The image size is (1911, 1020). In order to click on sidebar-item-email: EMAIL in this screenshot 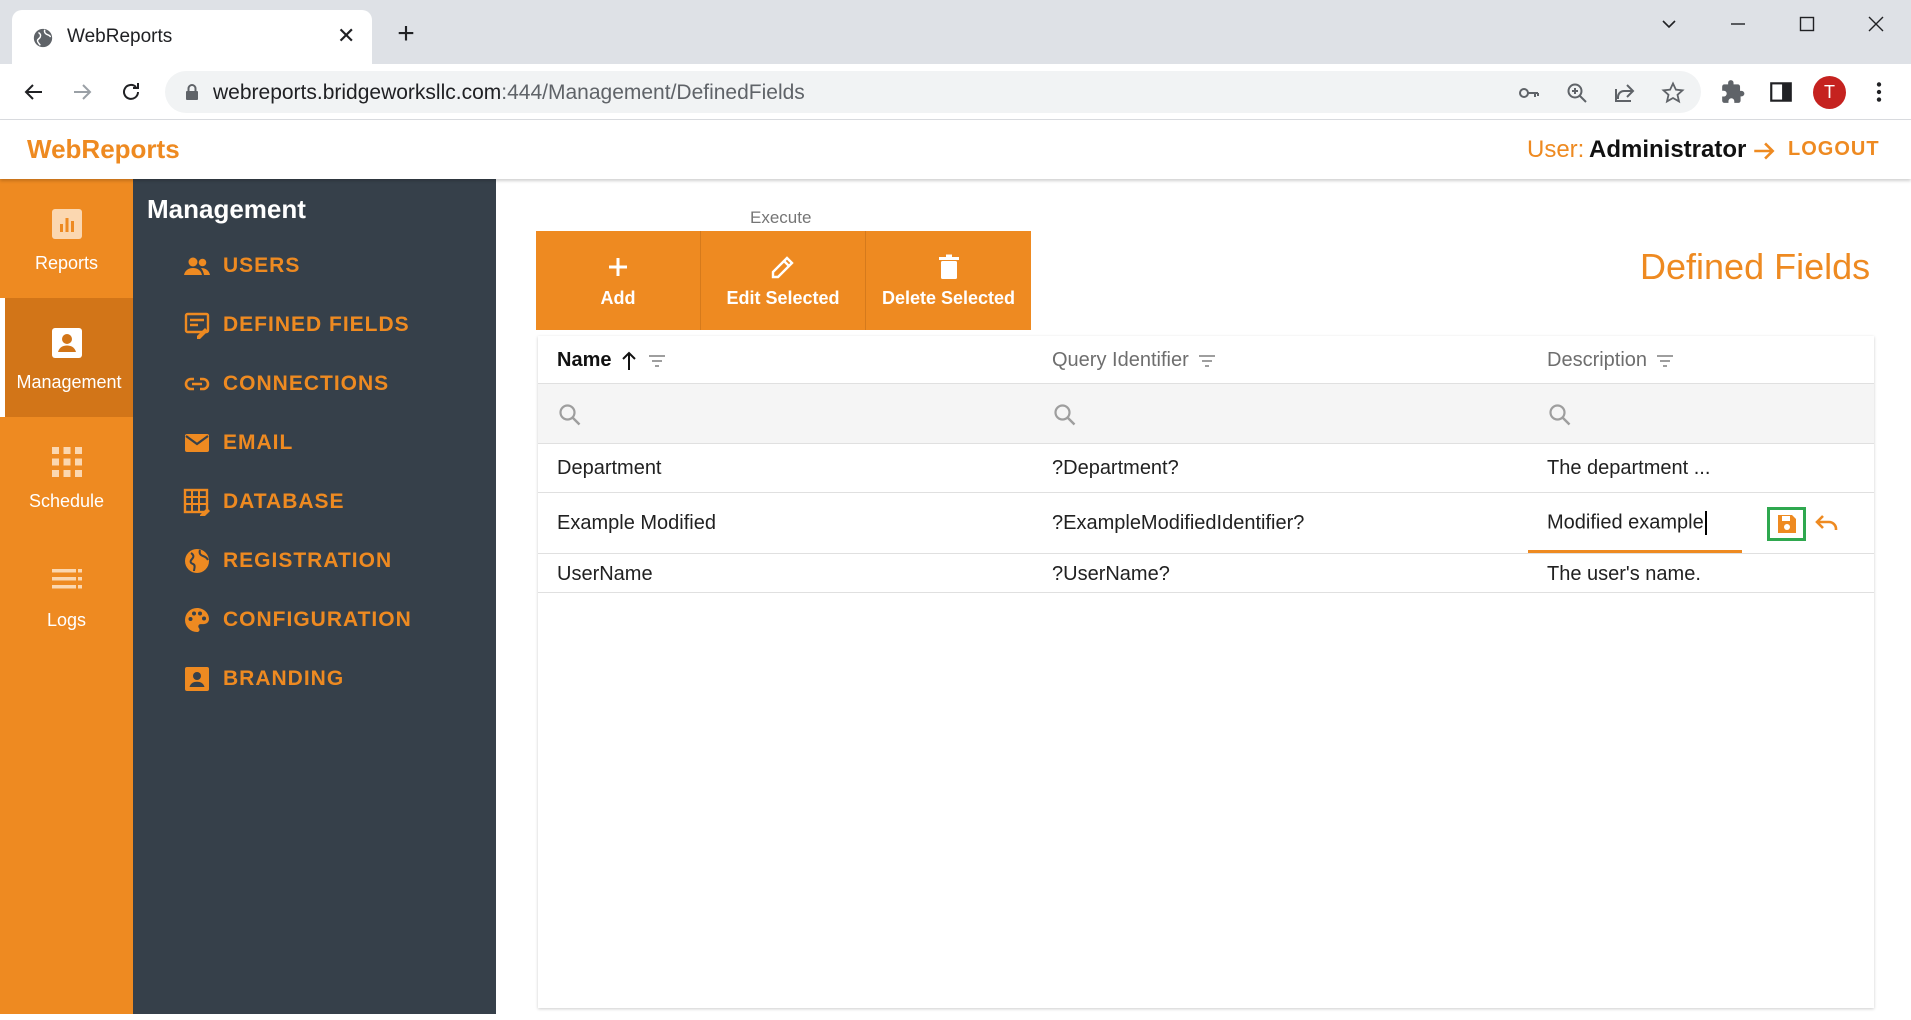, I will do `click(238, 443)`.